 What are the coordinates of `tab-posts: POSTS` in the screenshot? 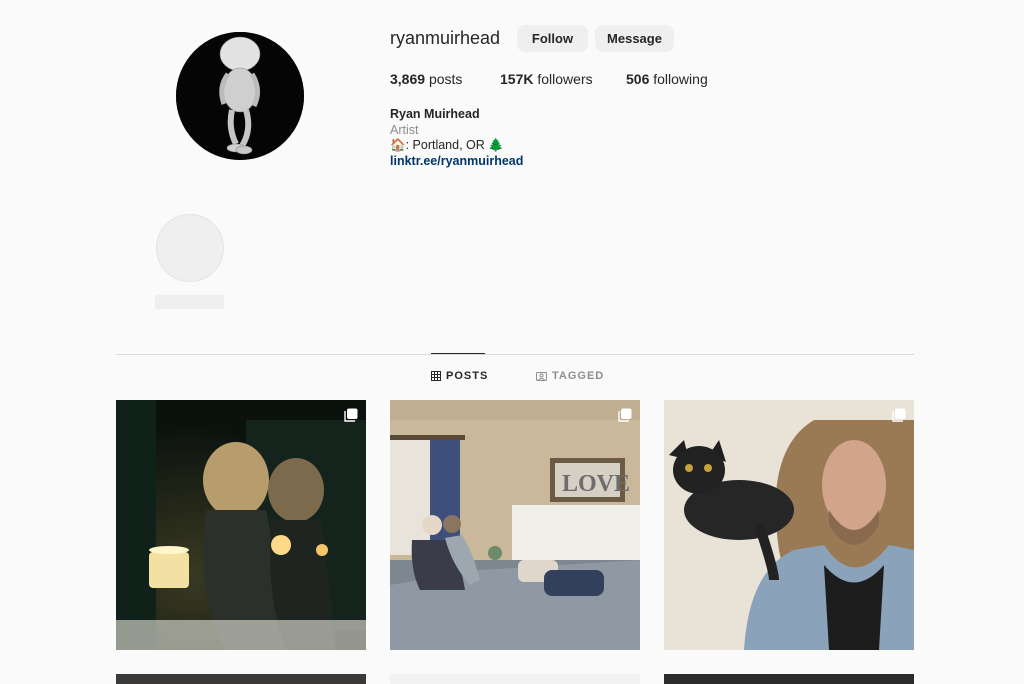 It's located at (459, 376).